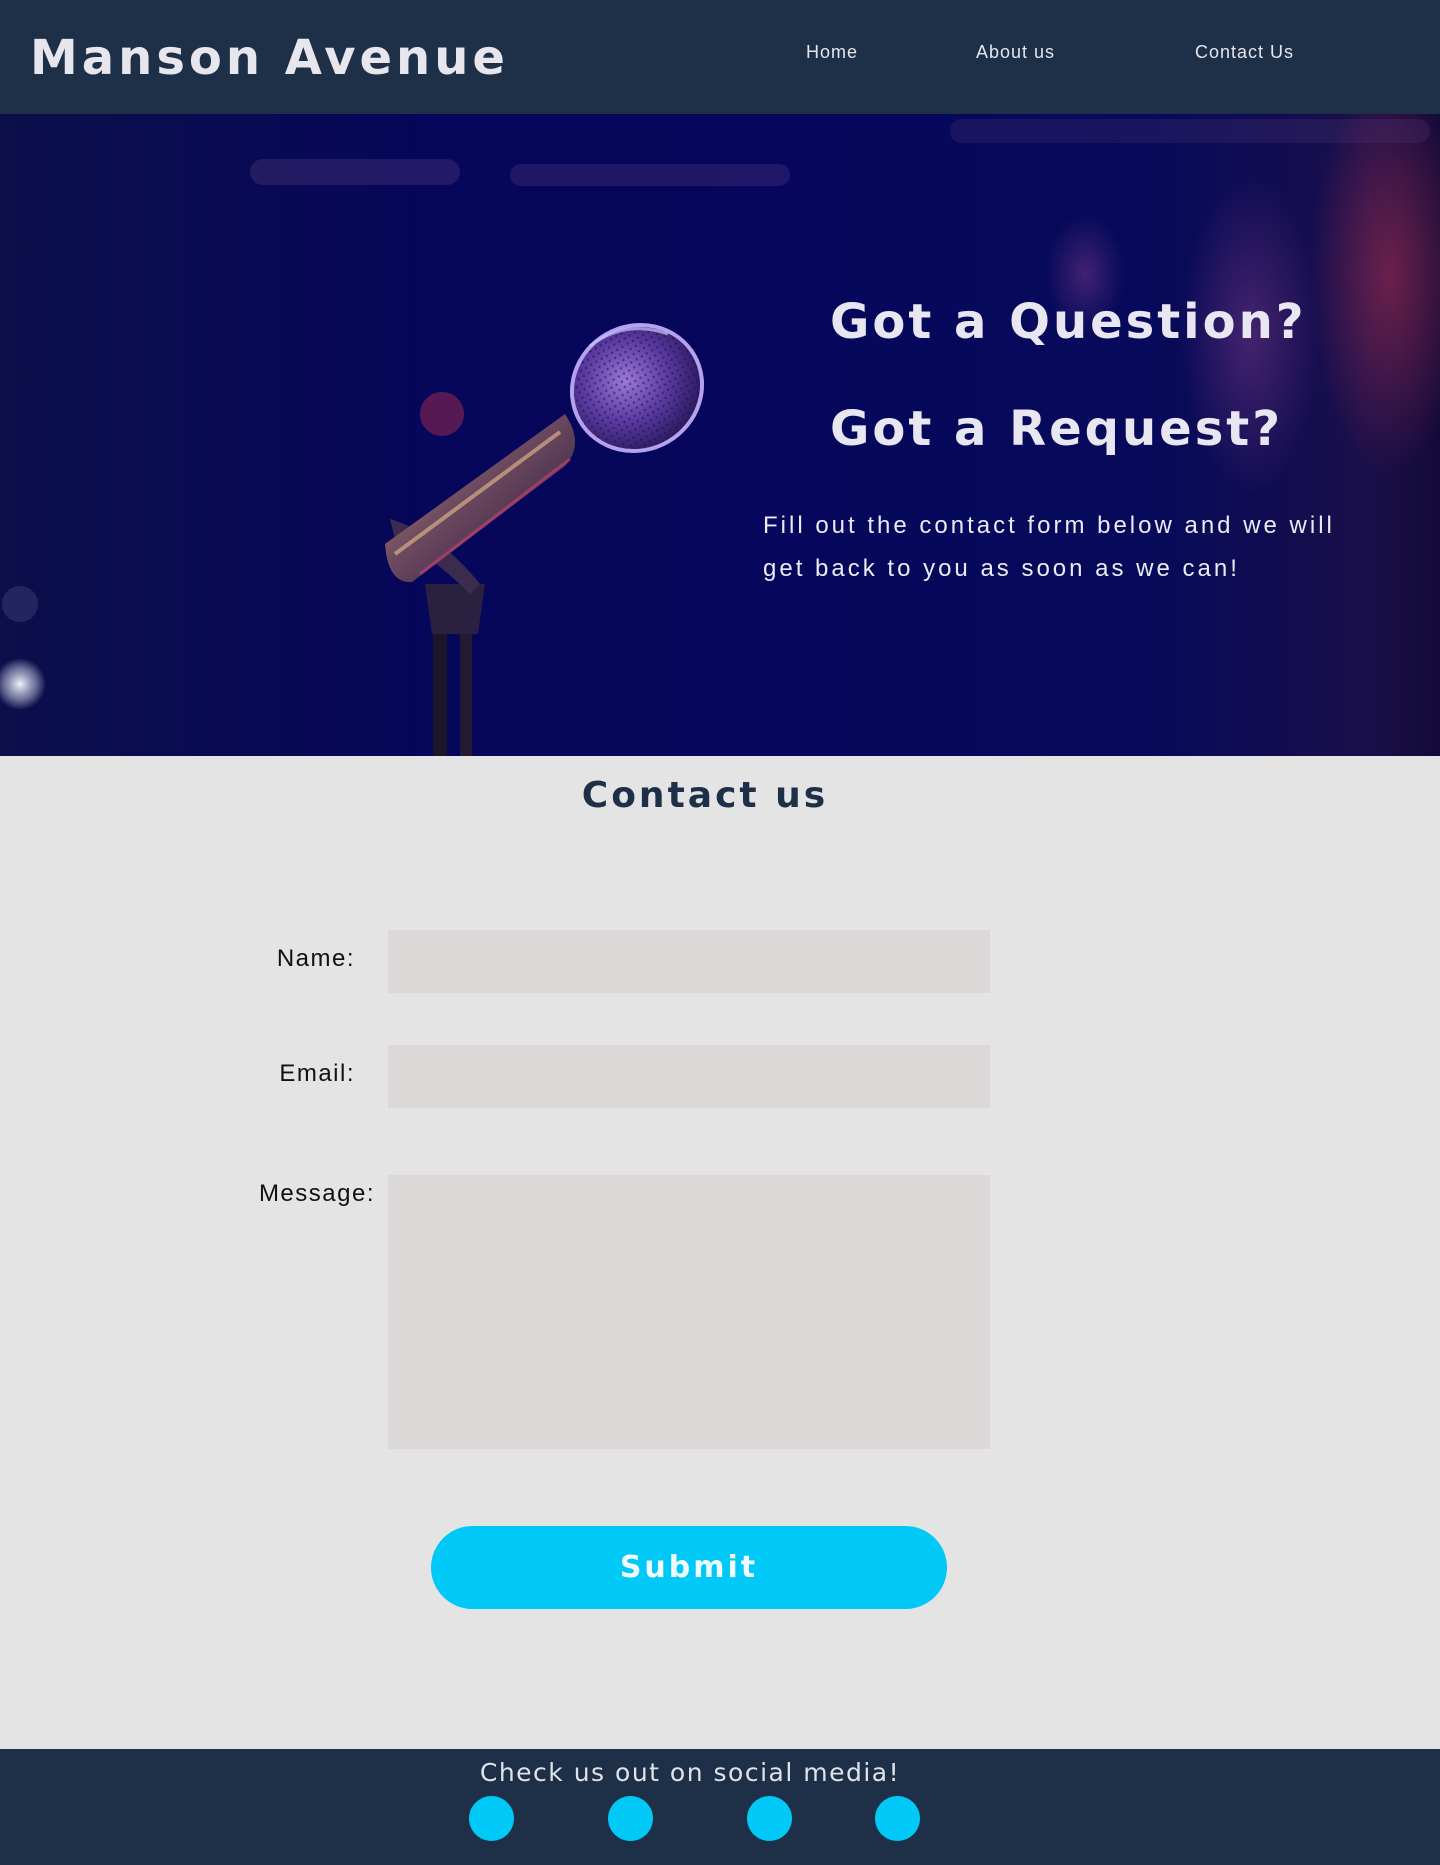 The width and height of the screenshot is (1440, 1865). Describe the element at coordinates (689, 1312) in the screenshot. I see `message-textarea` at that location.